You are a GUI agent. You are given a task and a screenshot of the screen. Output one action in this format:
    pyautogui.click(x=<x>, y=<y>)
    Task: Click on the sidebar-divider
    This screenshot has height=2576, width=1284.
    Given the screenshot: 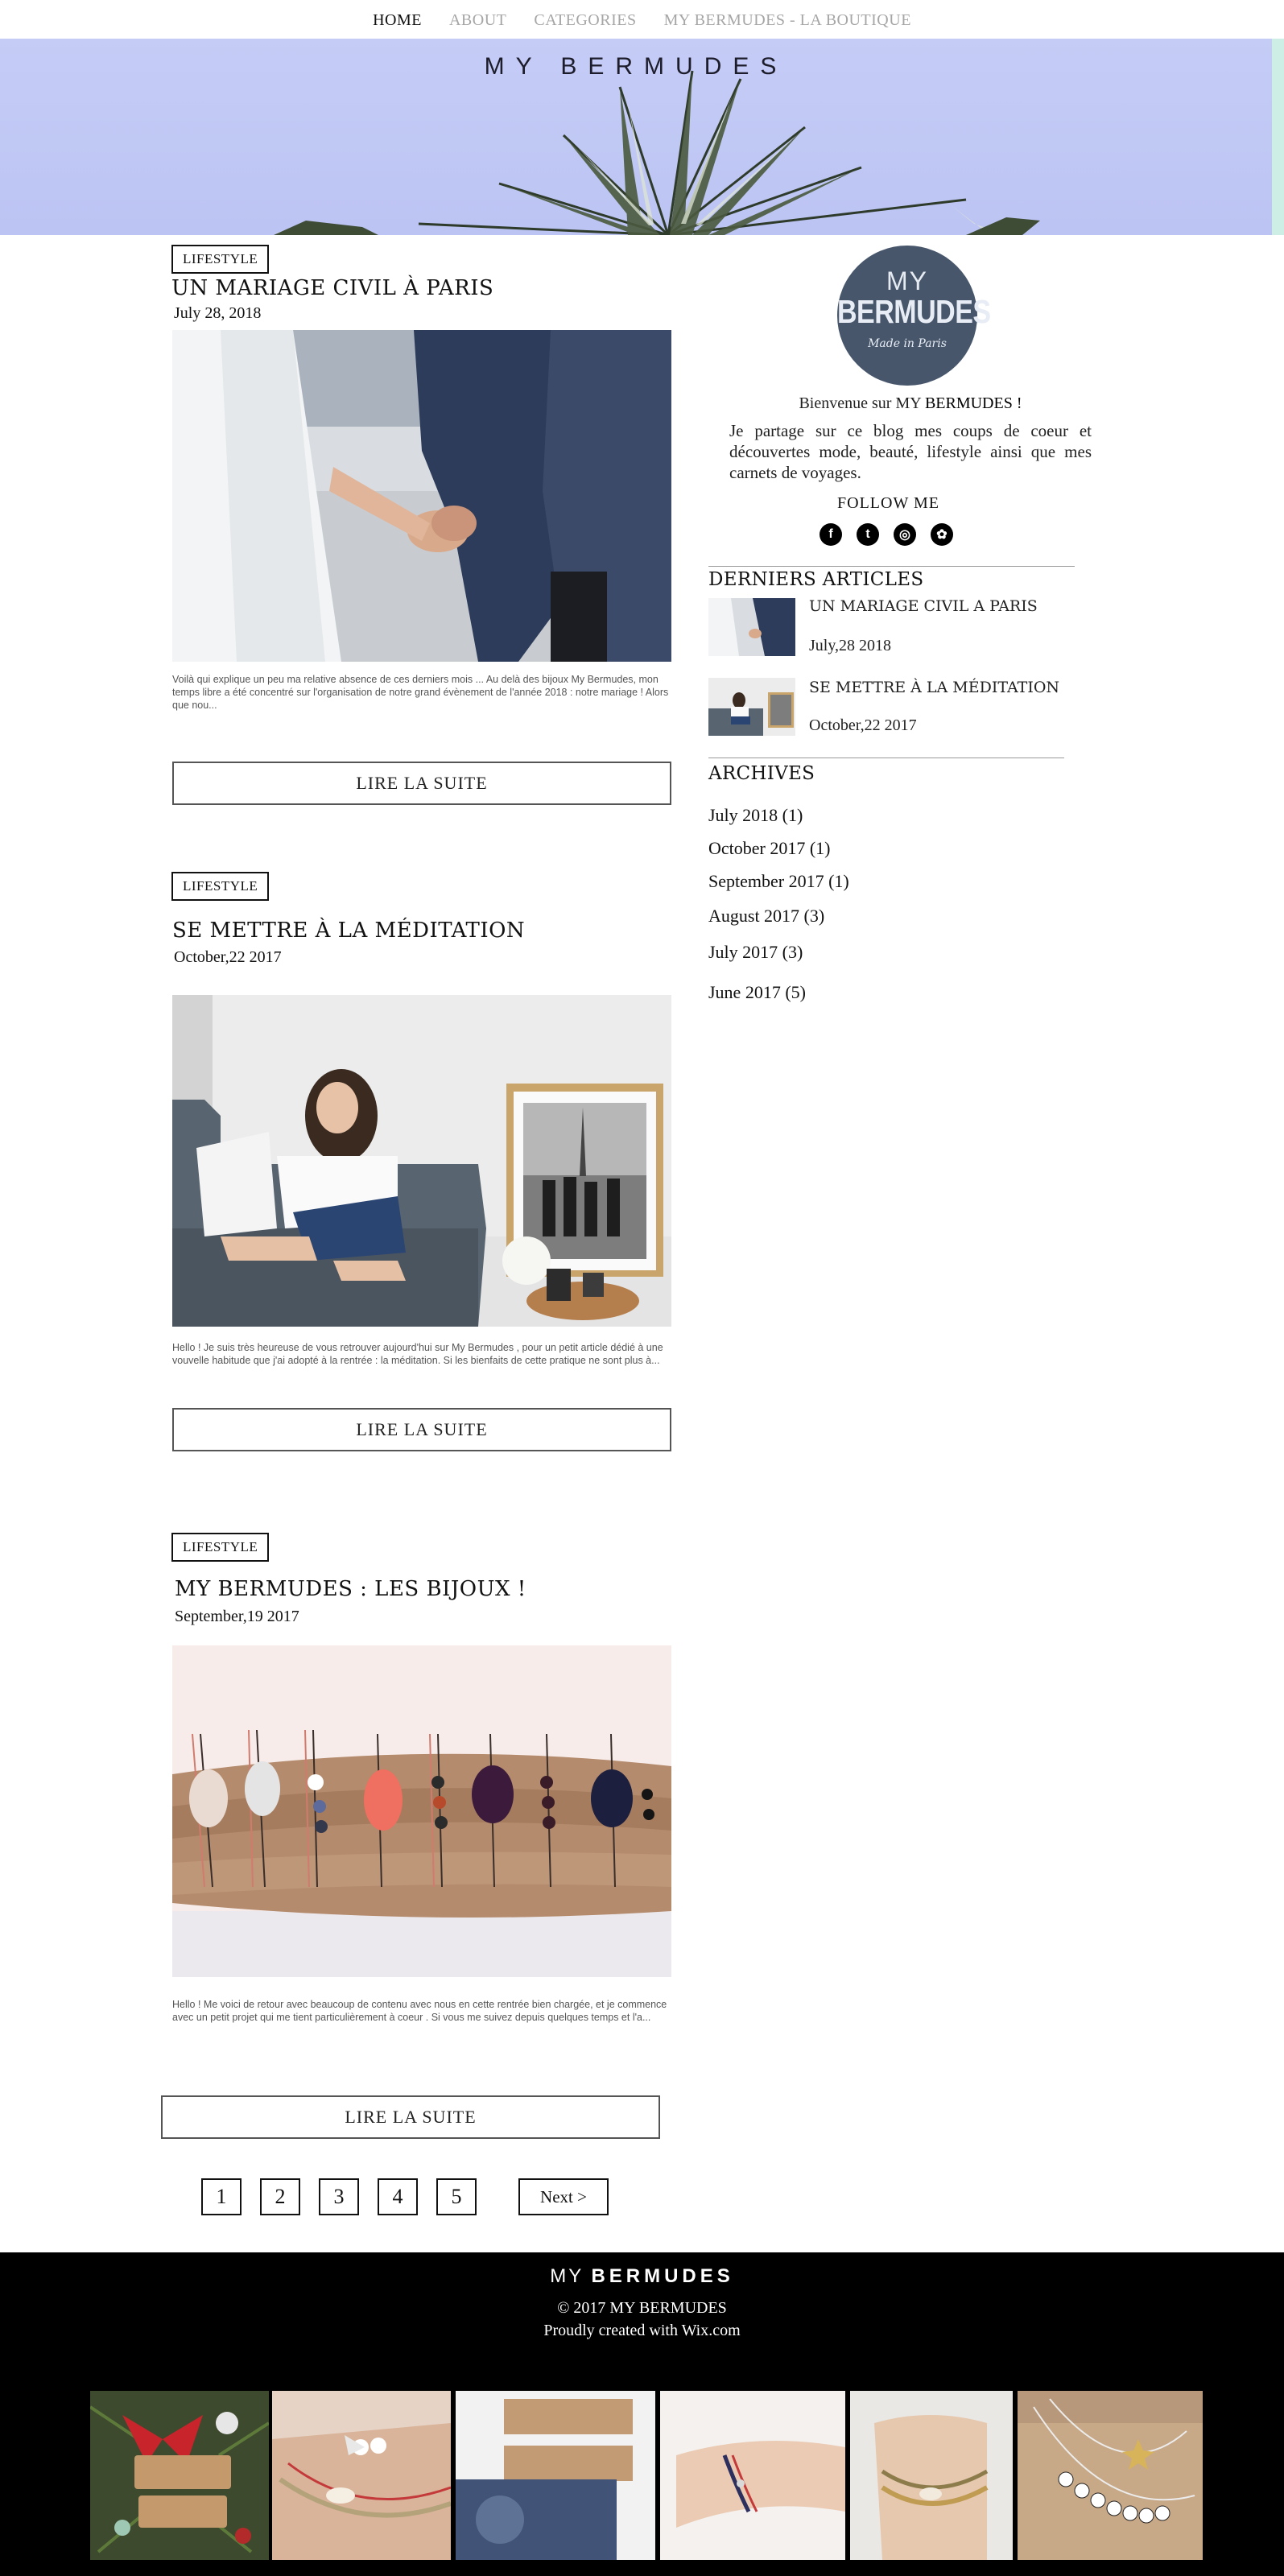 What is the action you would take?
    pyautogui.click(x=892, y=566)
    